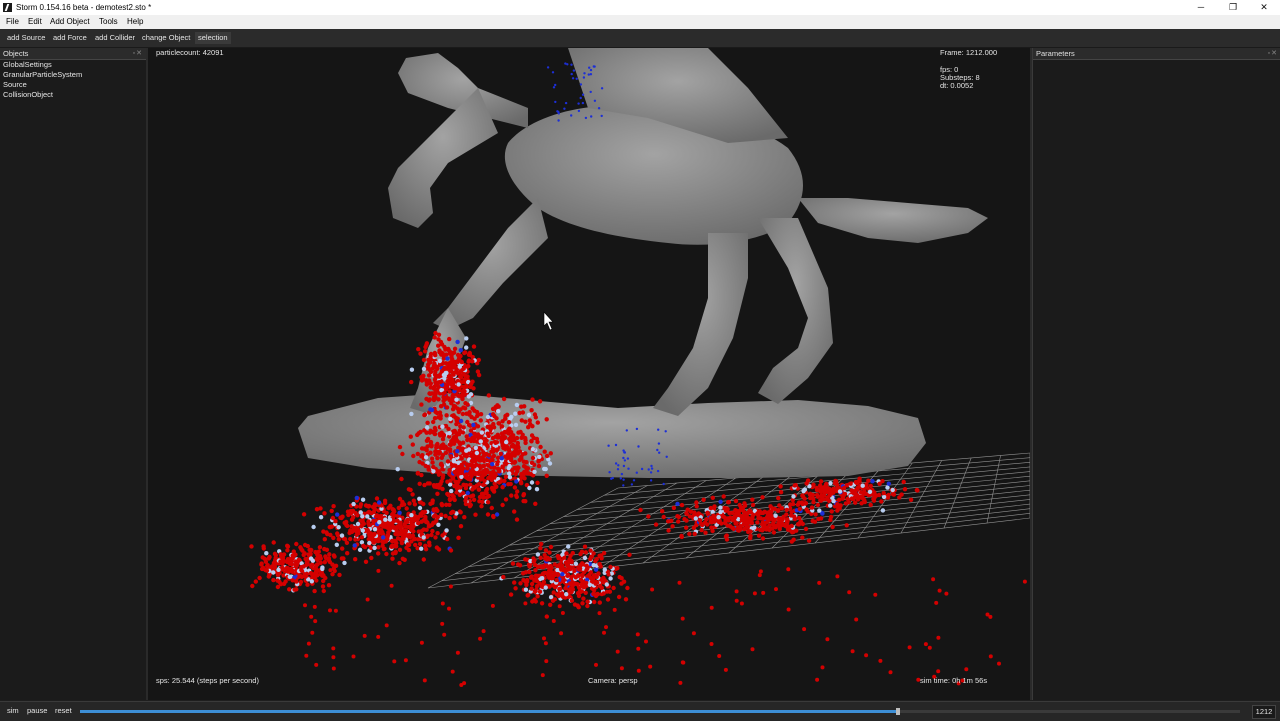 Image resolution: width=1280 pixels, height=721 pixels. Describe the element at coordinates (115, 38) in the screenshot. I see `add-collider-button: add Collider` at that location.